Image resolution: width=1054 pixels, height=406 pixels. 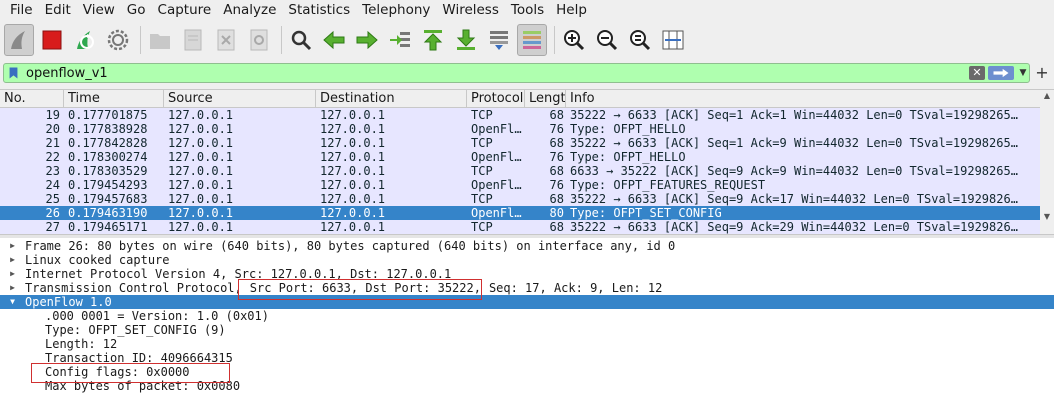 What do you see at coordinates (1001, 73) in the screenshot?
I see `apply-filter-button` at bounding box center [1001, 73].